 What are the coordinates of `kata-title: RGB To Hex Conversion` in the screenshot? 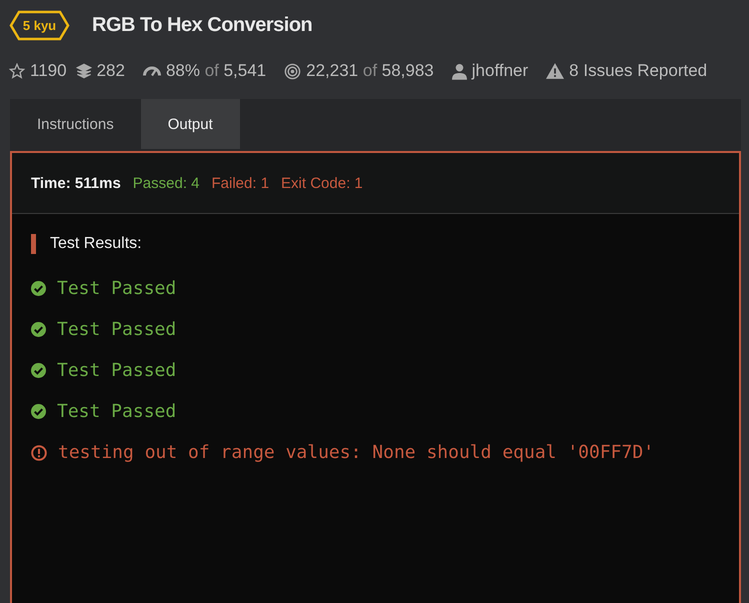 It's located at (202, 25).